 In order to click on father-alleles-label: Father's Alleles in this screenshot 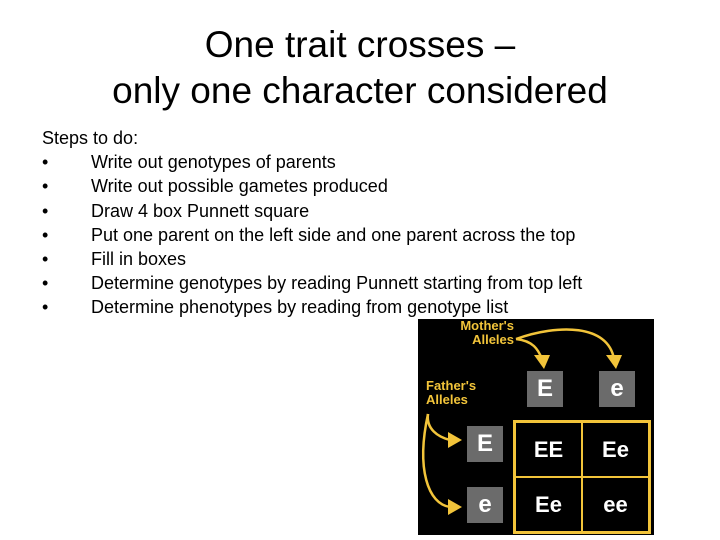, I will do `click(451, 392)`.